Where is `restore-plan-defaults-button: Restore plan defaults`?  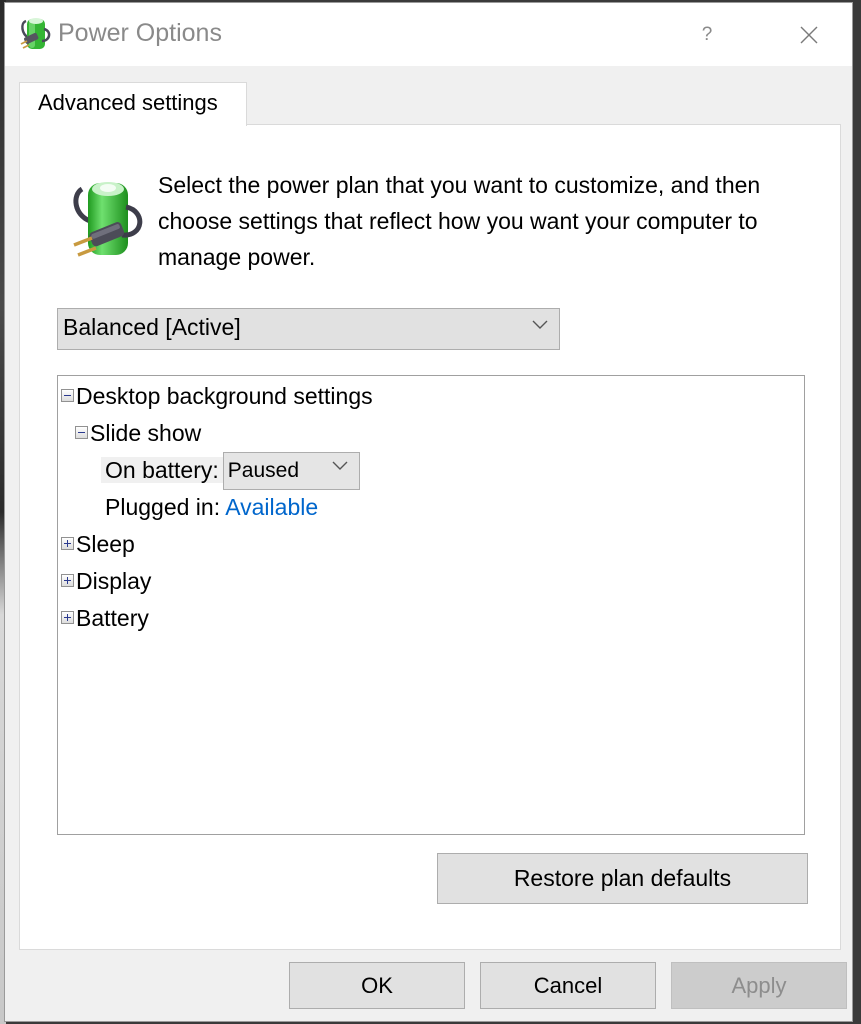
restore-plan-defaults-button: Restore plan defaults is located at coordinates (622, 878).